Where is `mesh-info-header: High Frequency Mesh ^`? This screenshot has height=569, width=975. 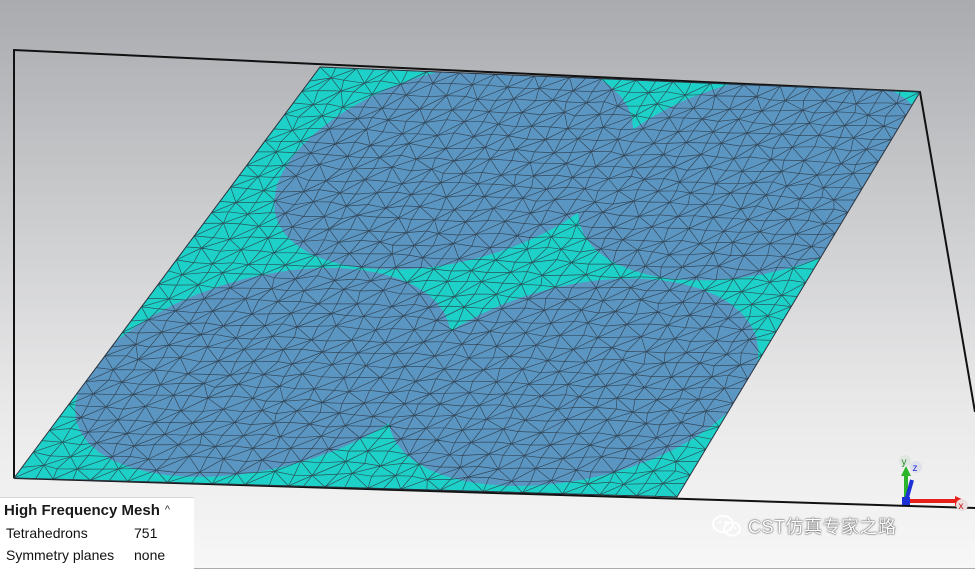 mesh-info-header: High Frequency Mesh ^ is located at coordinates (97, 510).